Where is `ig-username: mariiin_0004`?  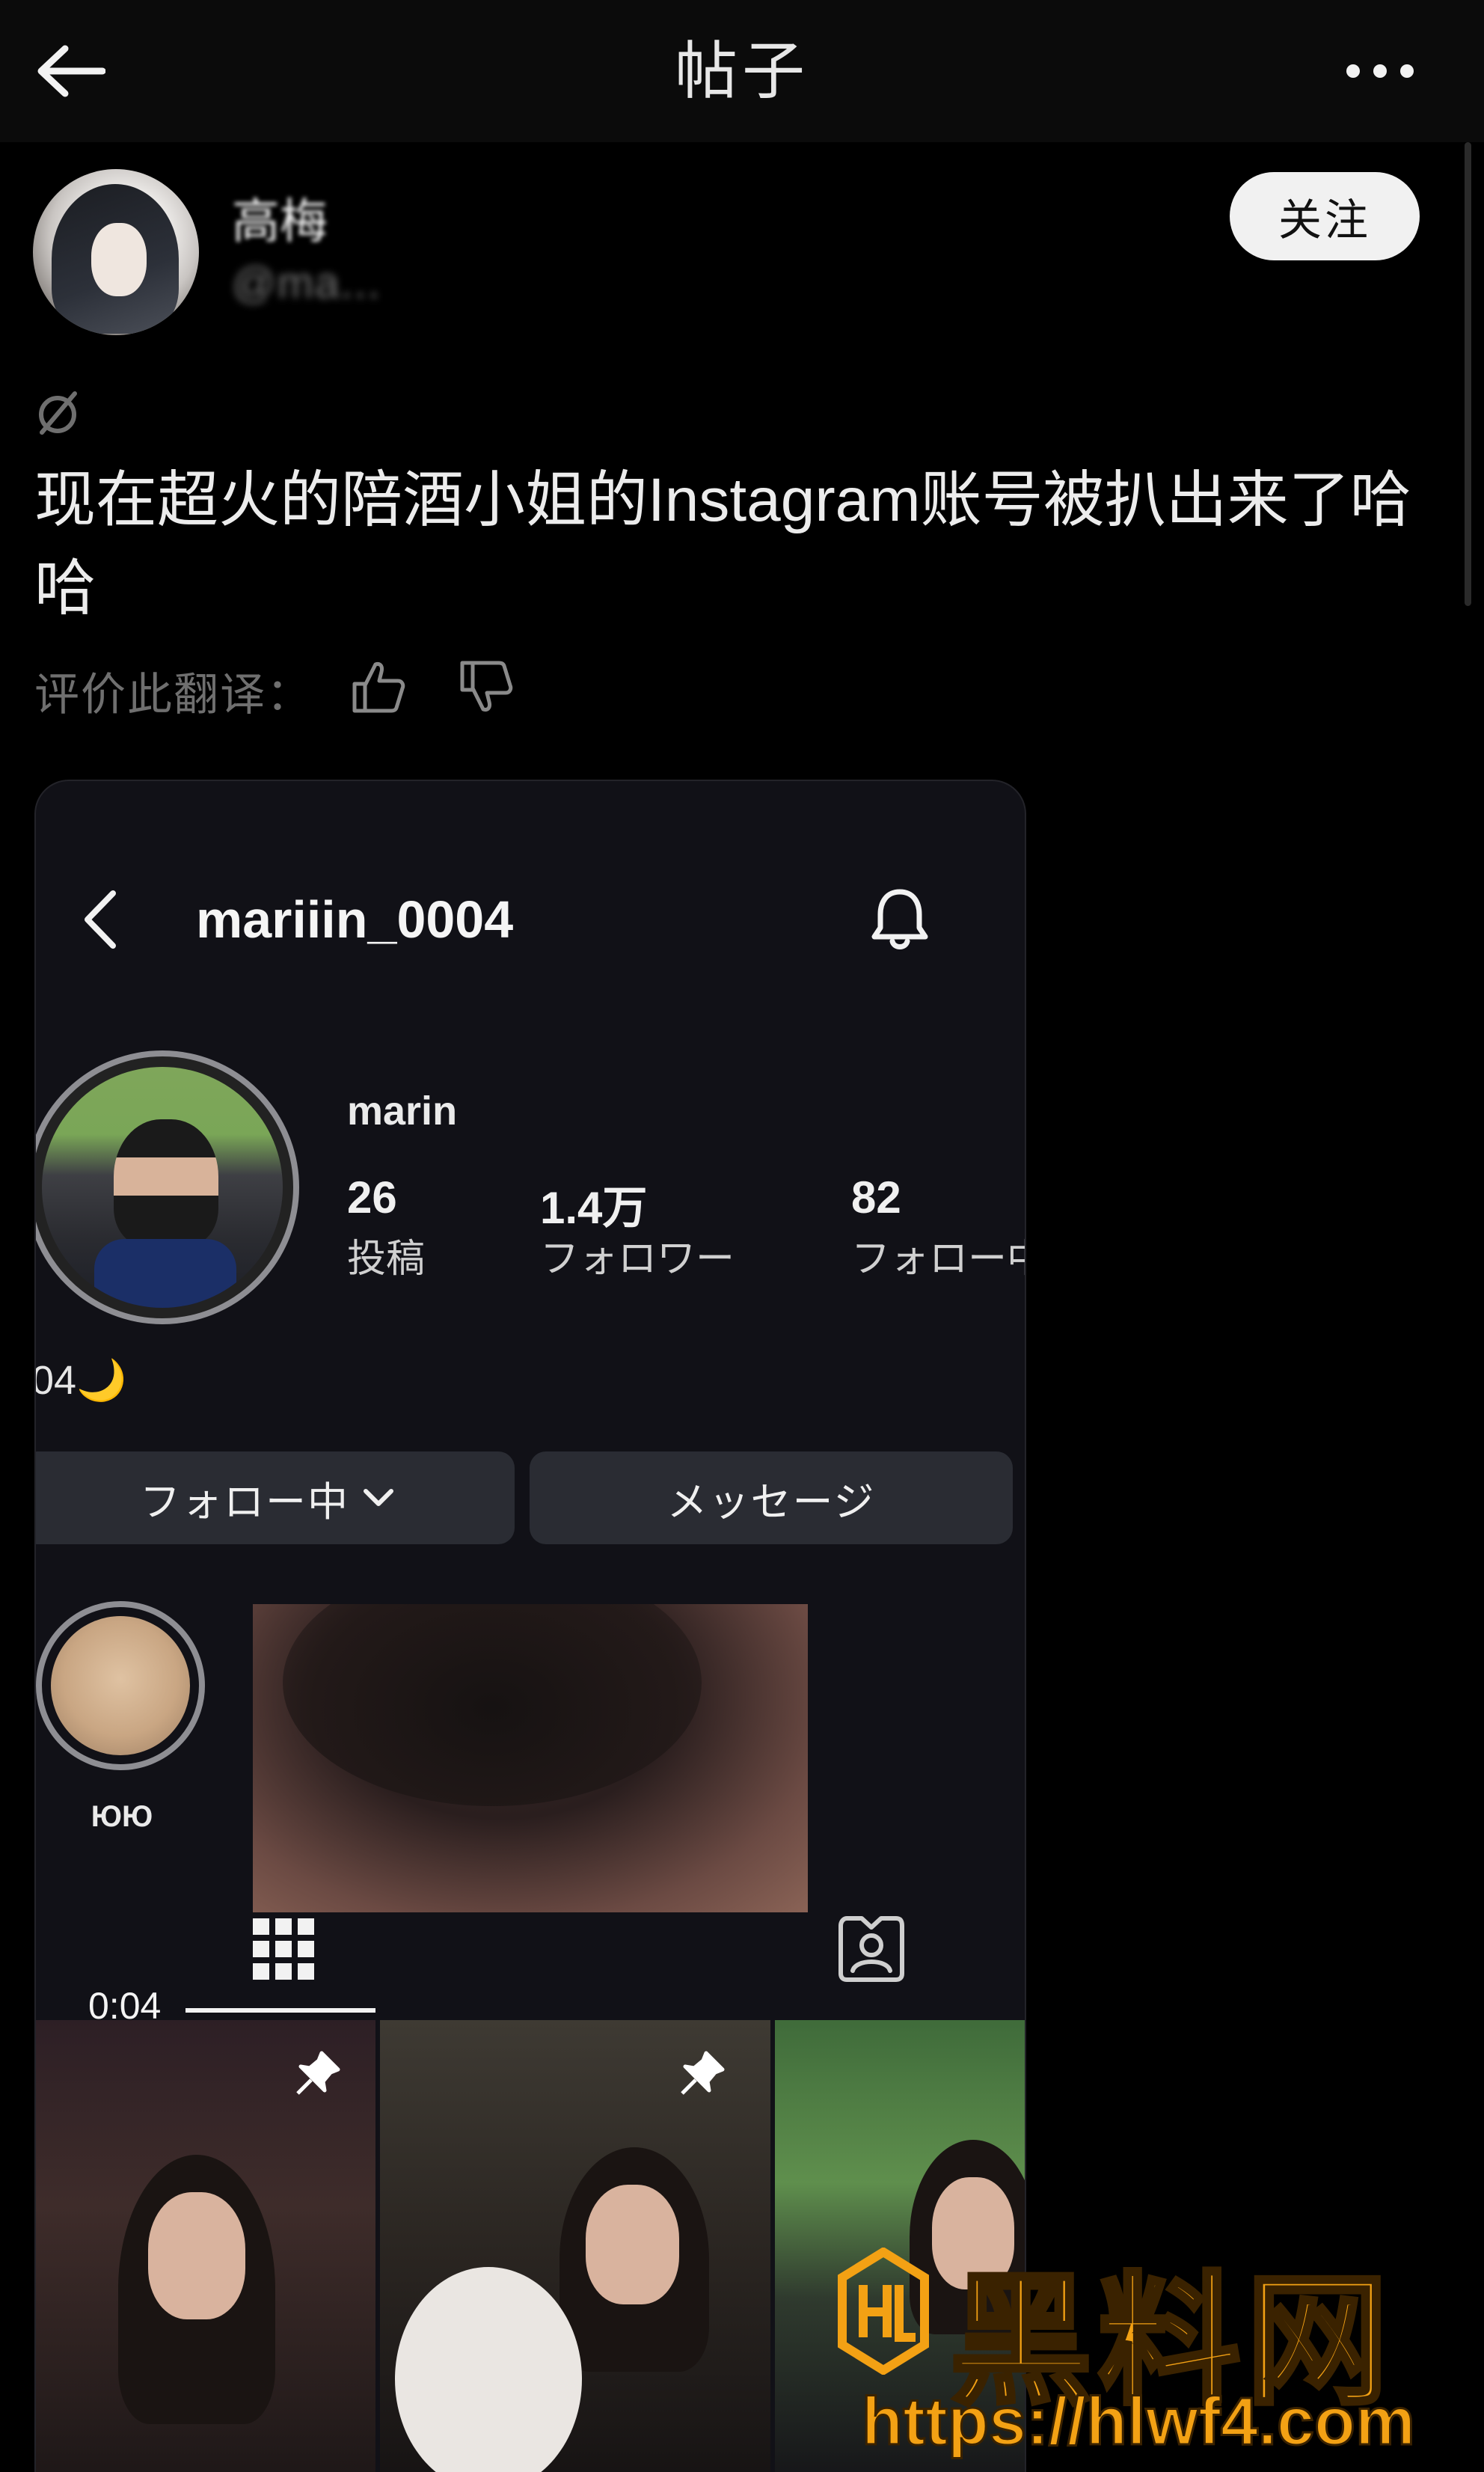
ig-username: mariiin_0004 is located at coordinates (355, 919).